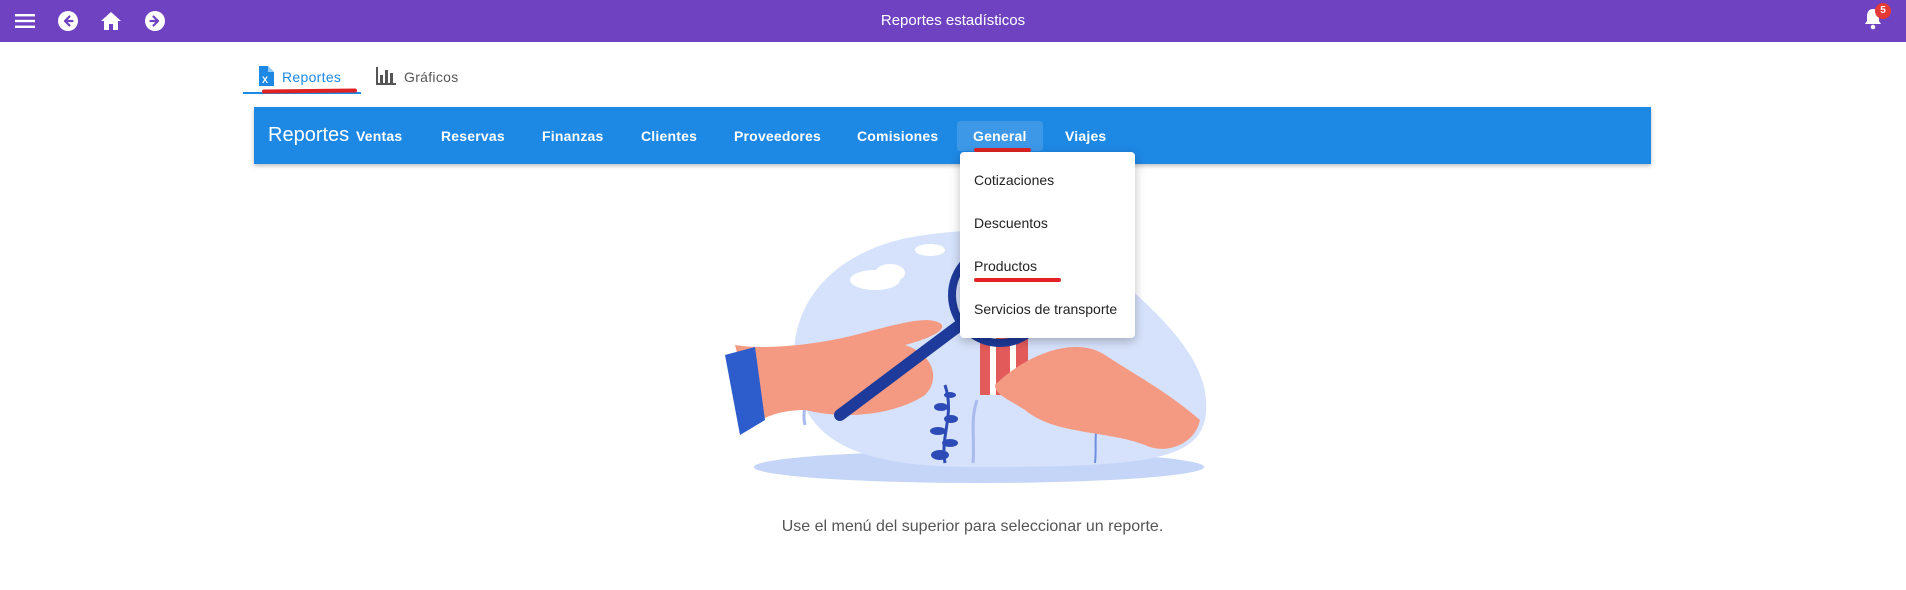  I want to click on page-title: Reportes estadísticos, so click(953, 20).